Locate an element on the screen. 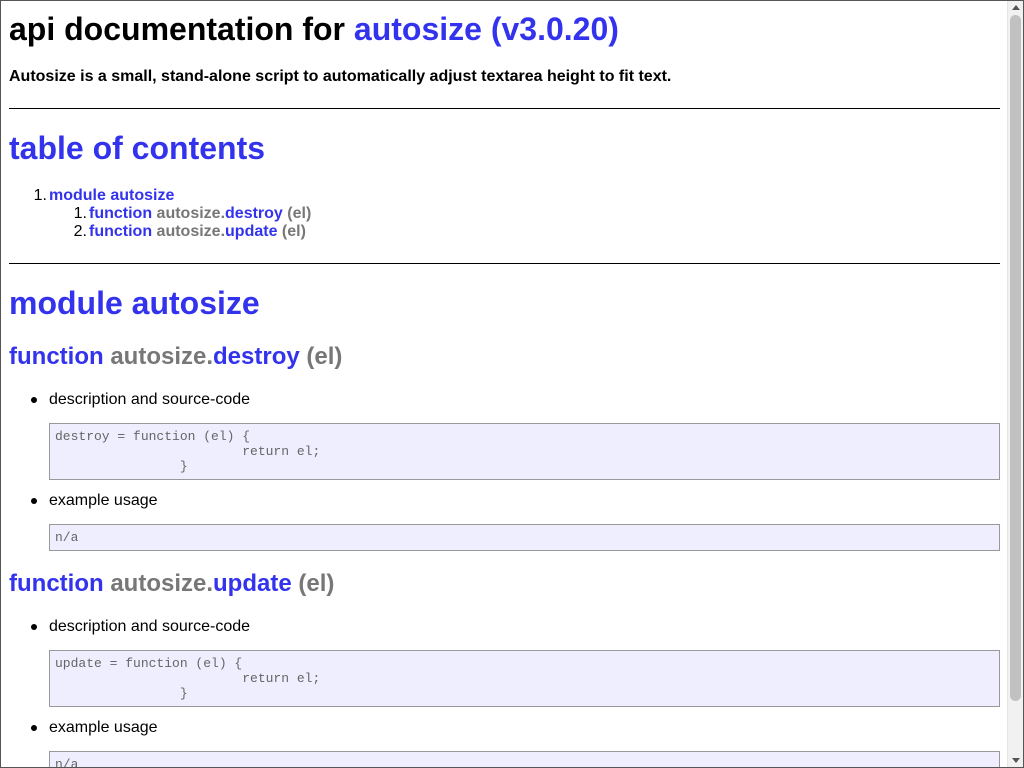 This screenshot has width=1024, height=768. module-title: module autosize is located at coordinates (134, 303).